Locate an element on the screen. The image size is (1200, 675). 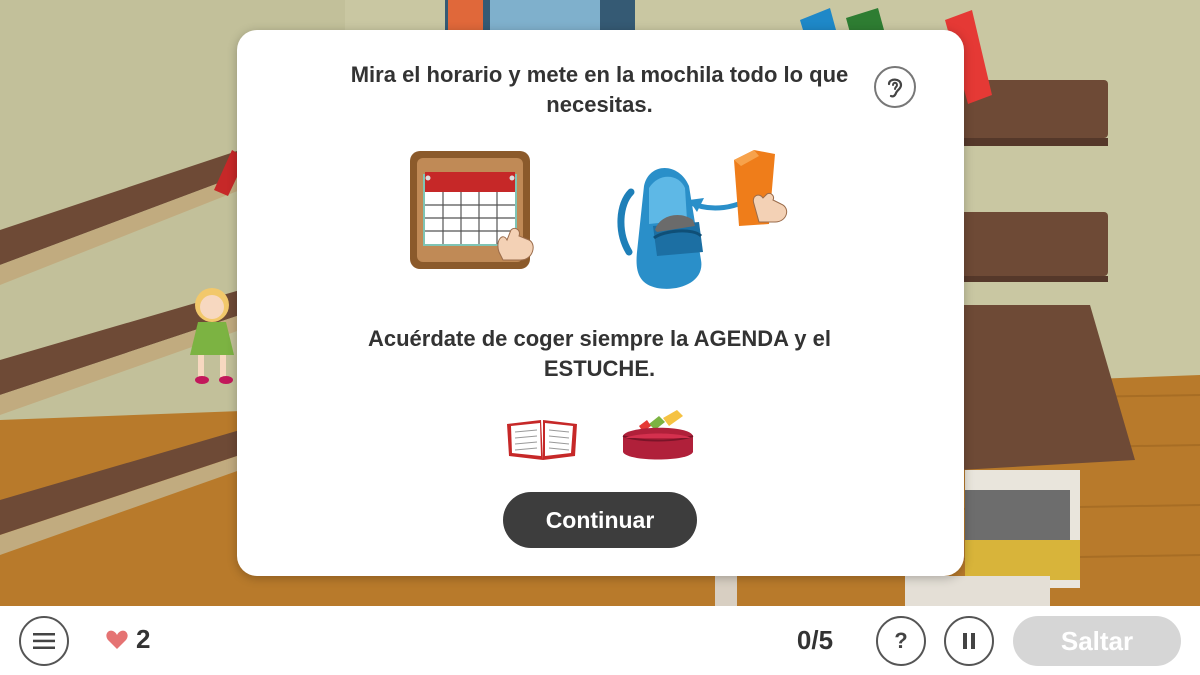
ear-icon is located at coordinates (895, 88).